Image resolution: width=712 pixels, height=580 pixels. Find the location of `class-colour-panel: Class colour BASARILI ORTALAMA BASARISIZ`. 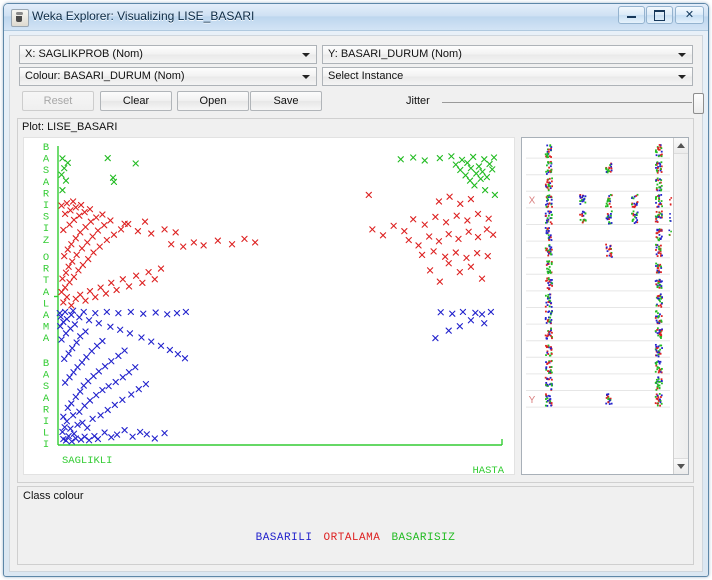

class-colour-panel: Class colour BASARILI ORTALAMA BASARISIZ is located at coordinates (355, 525).